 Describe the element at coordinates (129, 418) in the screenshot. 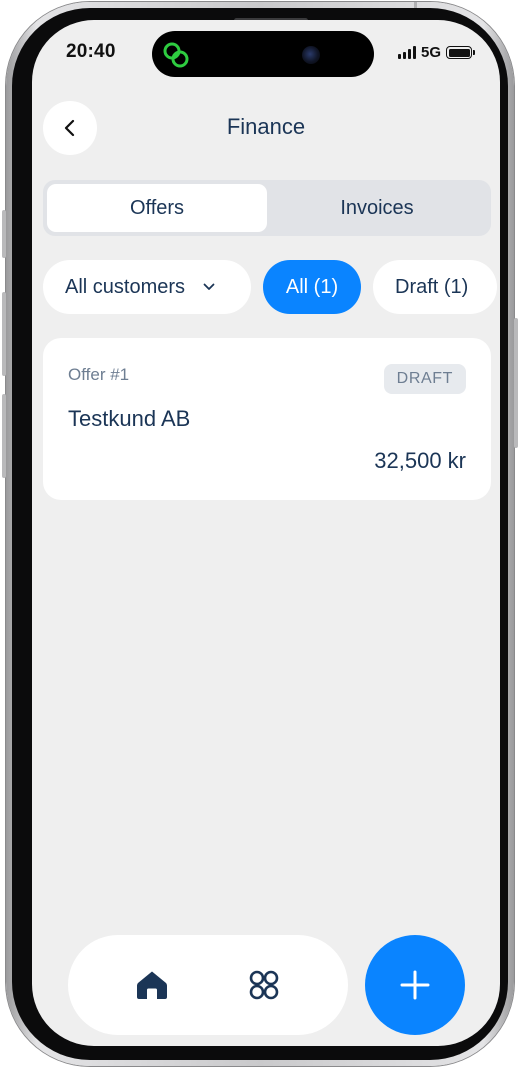

I see `offer-customer: Testkund AB` at that location.